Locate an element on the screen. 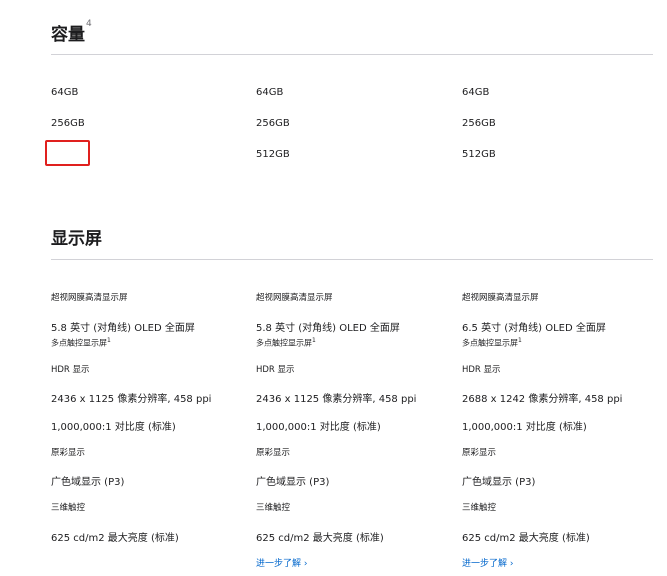  display-col1-3d-touch: 三维触控 is located at coordinates (68, 508).